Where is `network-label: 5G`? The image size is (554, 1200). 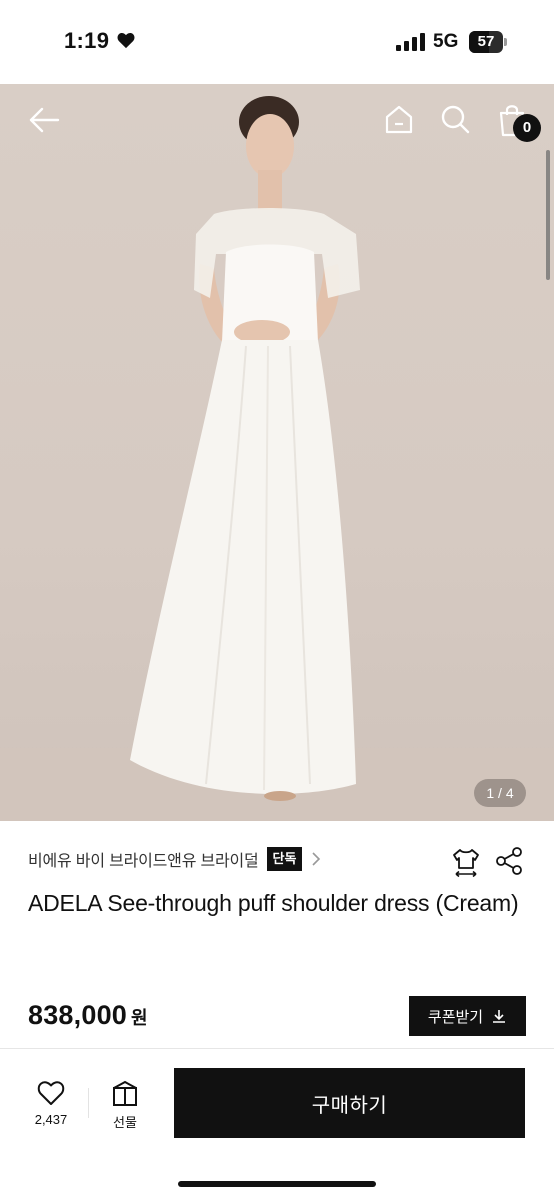 network-label: 5G is located at coordinates (446, 41).